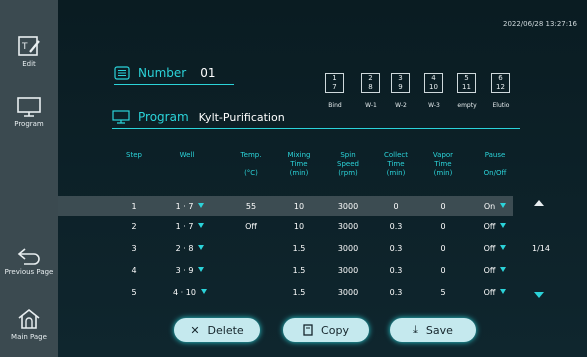 The width and height of the screenshot is (587, 357). I want to click on header-line: Time, so click(299, 164).